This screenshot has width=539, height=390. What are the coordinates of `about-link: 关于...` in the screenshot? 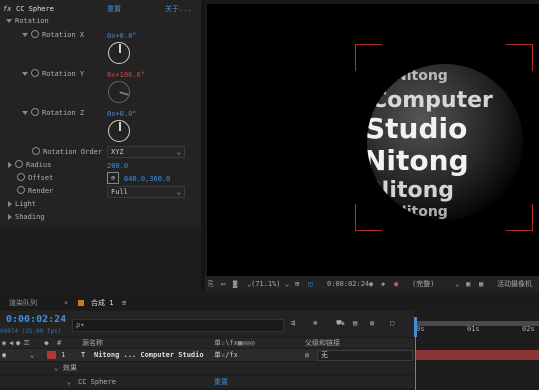 It's located at (178, 9).